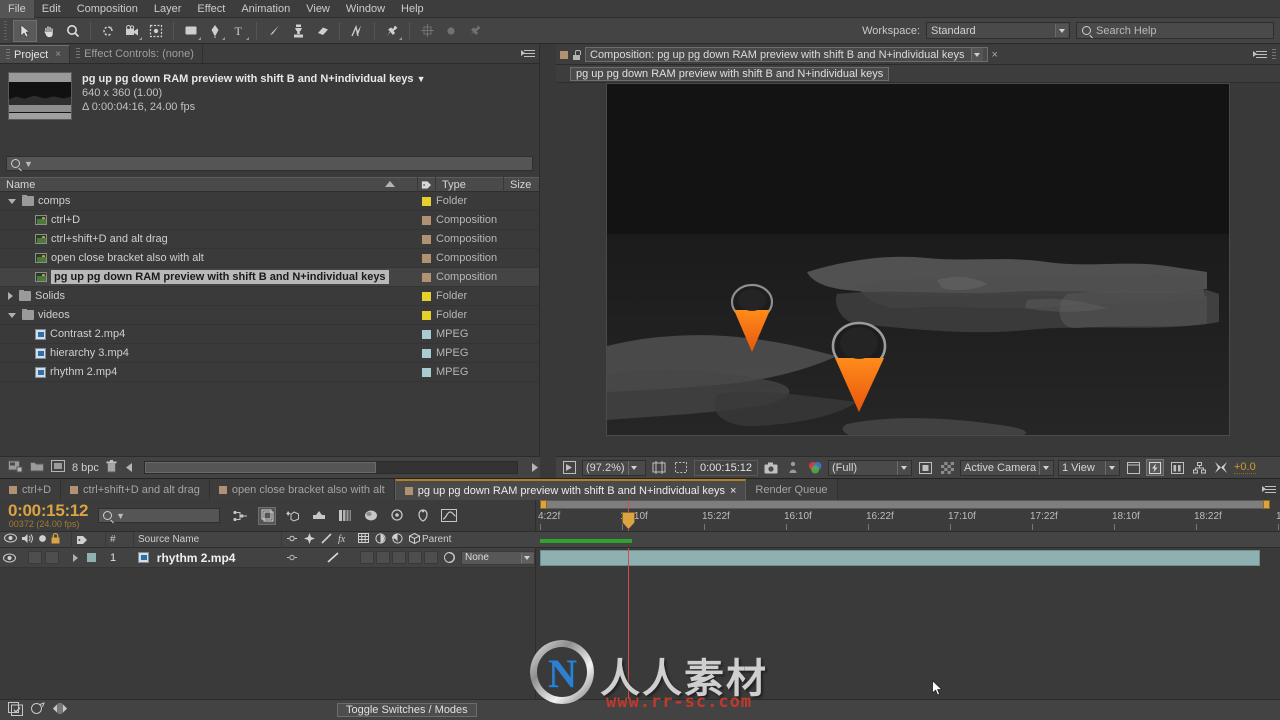  I want to click on show-snapshot-icon, so click(793, 467).